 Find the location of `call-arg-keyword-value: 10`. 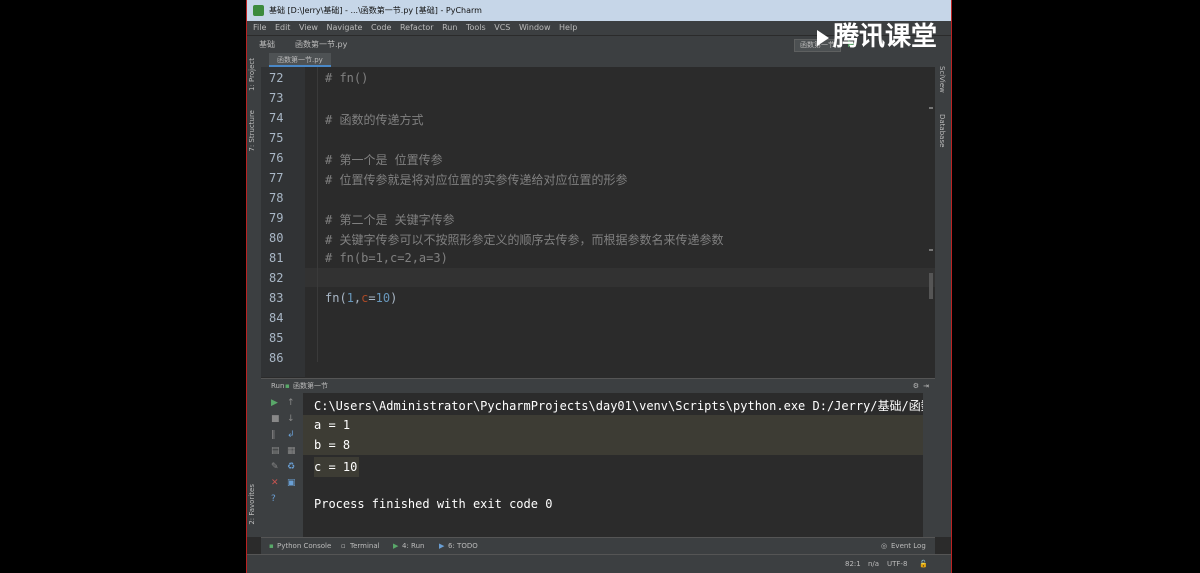

call-arg-keyword-value: 10 is located at coordinates (383, 298).